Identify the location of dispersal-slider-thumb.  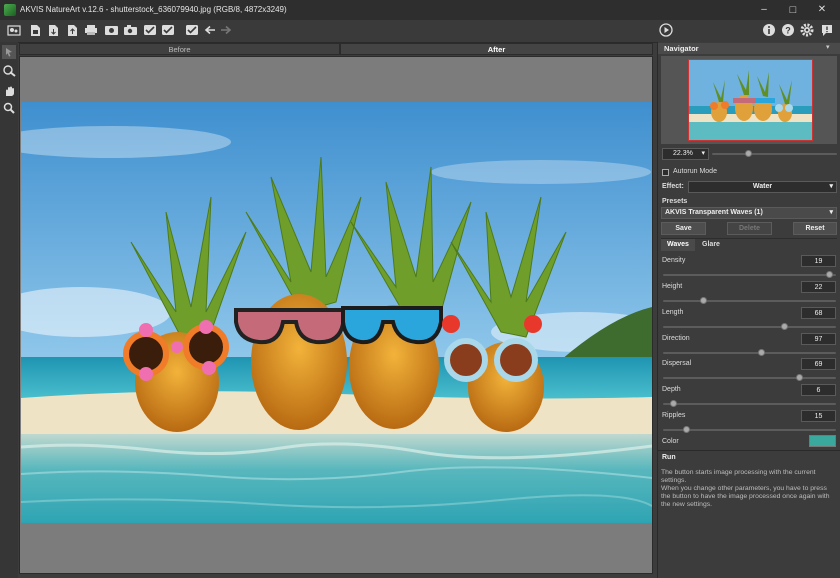
(799, 377).